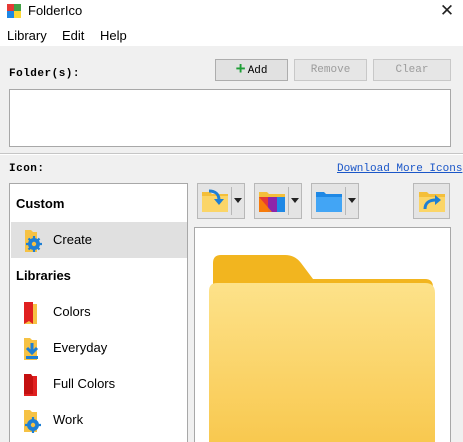 This screenshot has width=463, height=442. What do you see at coordinates (257, 71) in the screenshot?
I see `add-button-label: Add` at bounding box center [257, 71].